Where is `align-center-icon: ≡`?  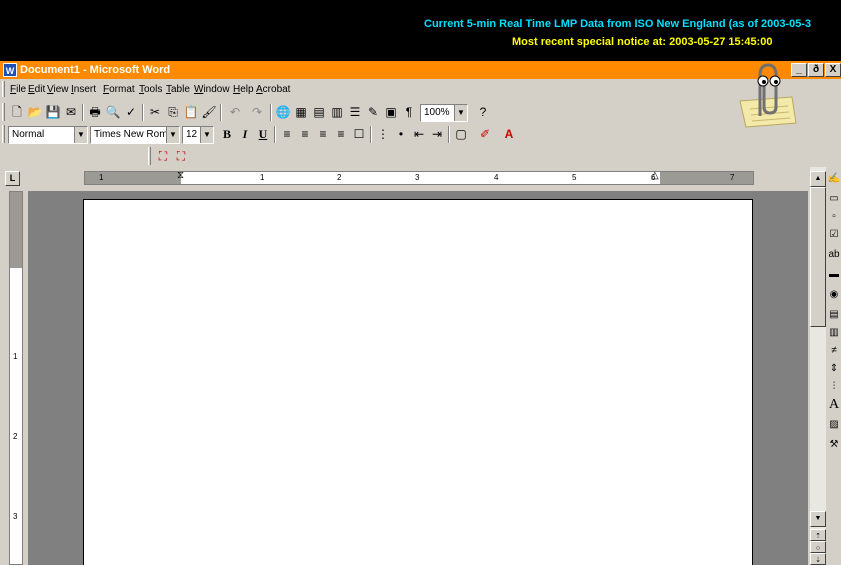 align-center-icon: ≡ is located at coordinates (305, 134).